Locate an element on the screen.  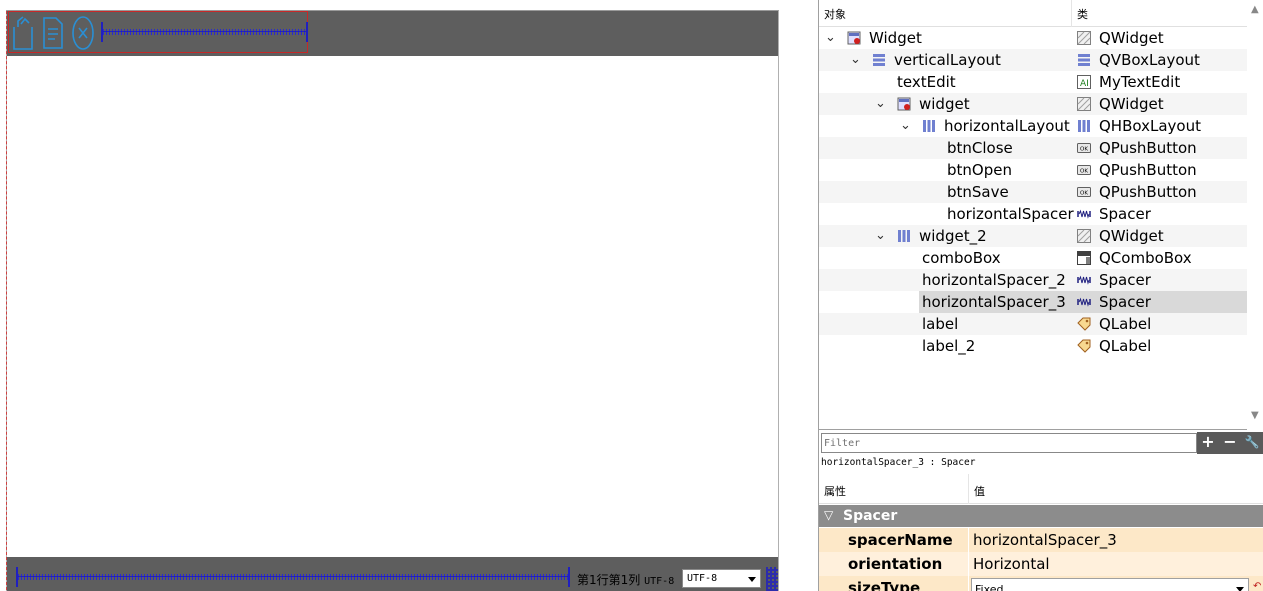
class-name: Spacer is located at coordinates (1125, 280).